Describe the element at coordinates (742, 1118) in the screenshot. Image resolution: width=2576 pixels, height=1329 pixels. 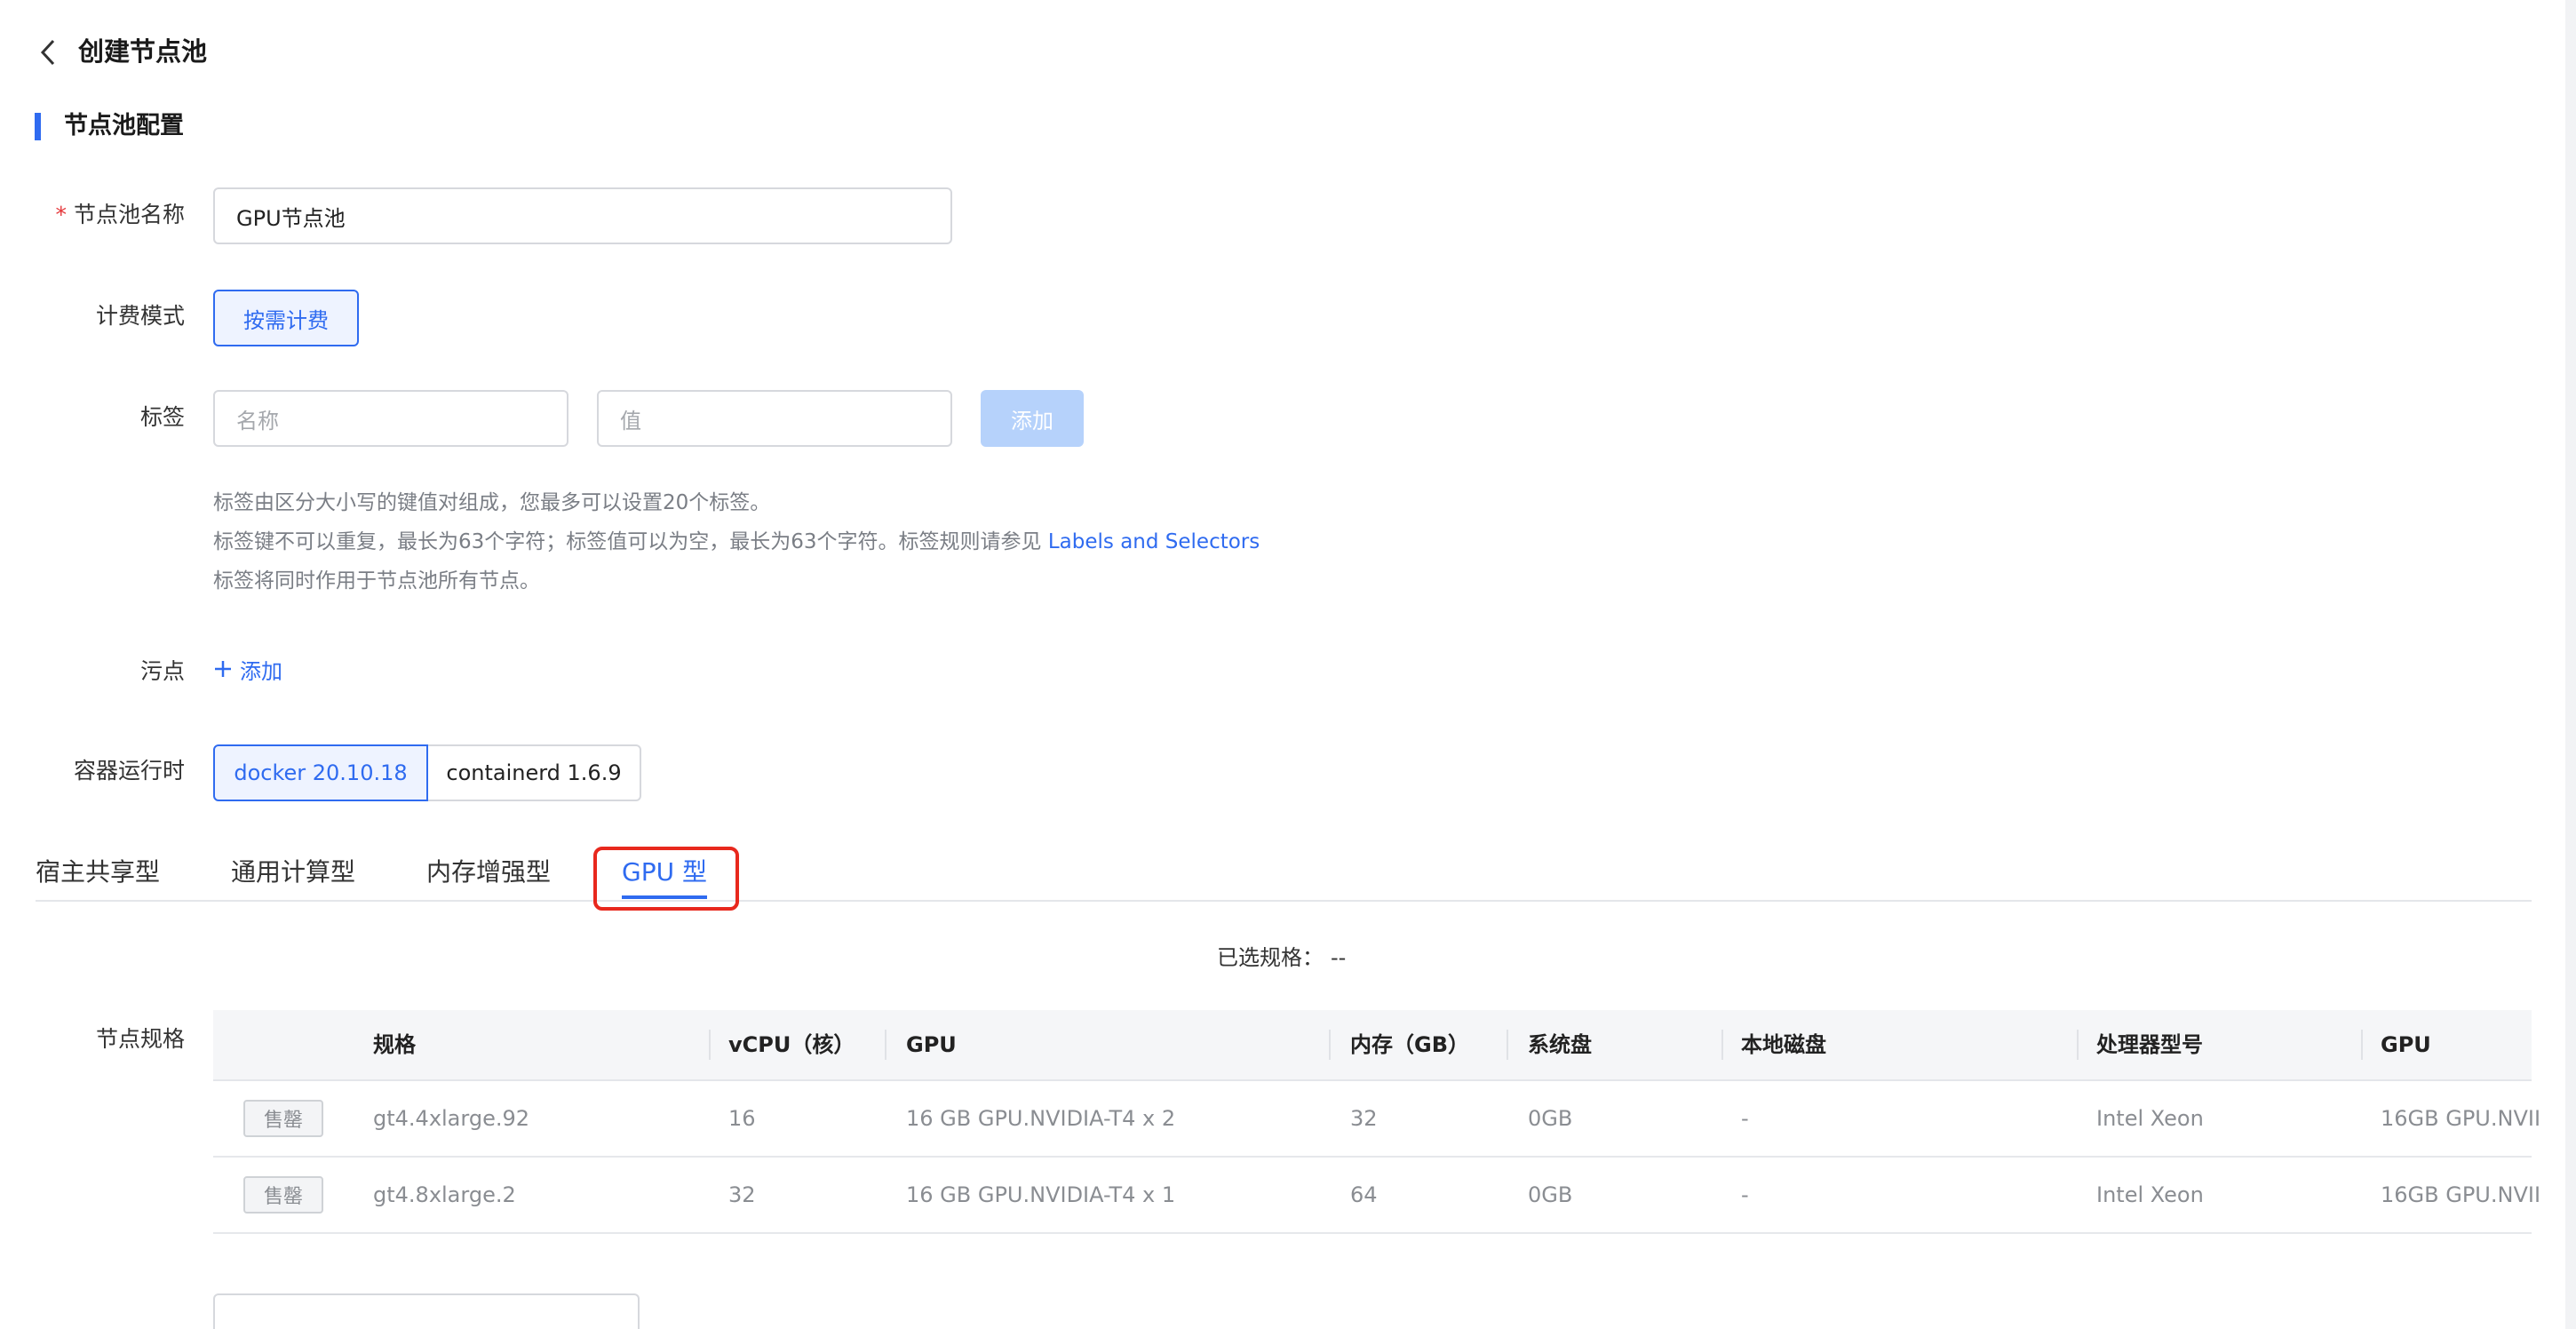
I see `cell-vcpu: 16` at that location.